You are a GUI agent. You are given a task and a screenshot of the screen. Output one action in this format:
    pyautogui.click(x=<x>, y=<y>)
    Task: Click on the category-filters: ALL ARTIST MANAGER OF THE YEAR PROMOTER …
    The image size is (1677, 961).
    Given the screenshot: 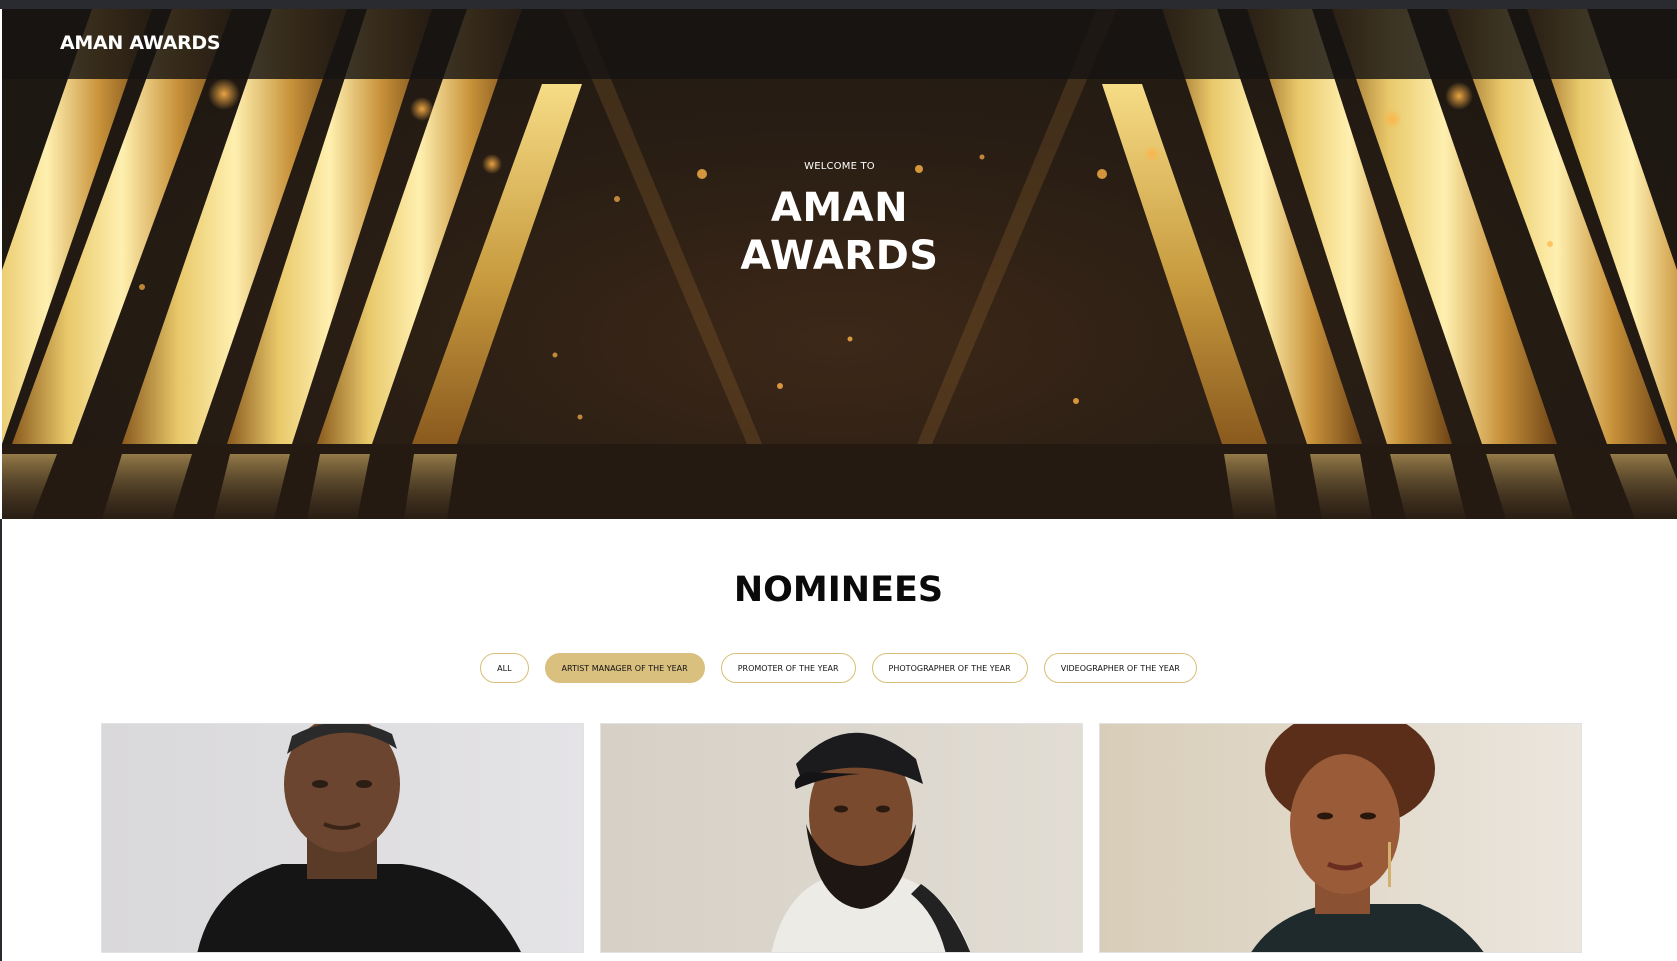 What is the action you would take?
    pyautogui.click(x=838, y=668)
    